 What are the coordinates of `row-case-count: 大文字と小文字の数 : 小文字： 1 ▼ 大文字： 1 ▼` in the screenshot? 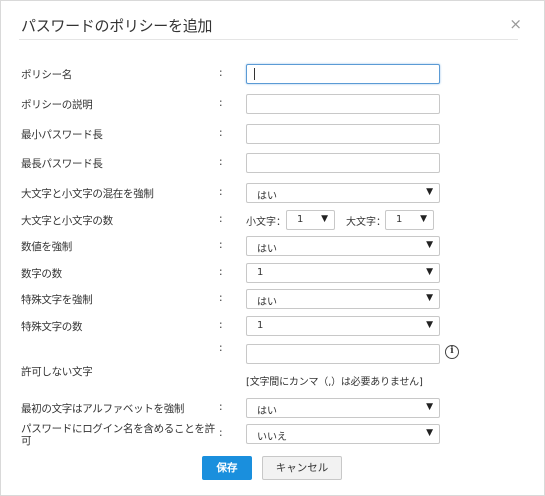 It's located at (272, 220).